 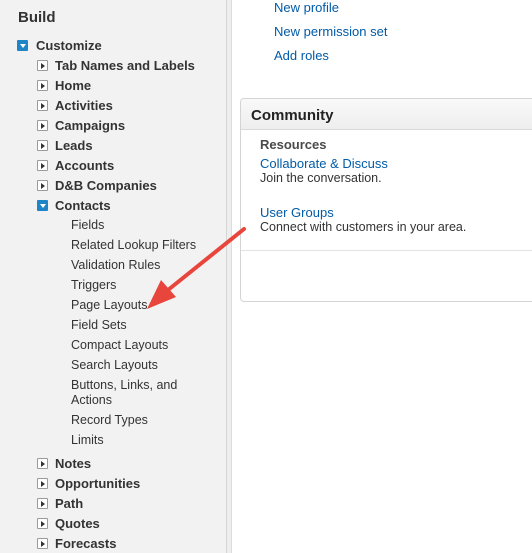 What do you see at coordinates (86, 543) in the screenshot?
I see `sidebar-item-label: Forecasts` at bounding box center [86, 543].